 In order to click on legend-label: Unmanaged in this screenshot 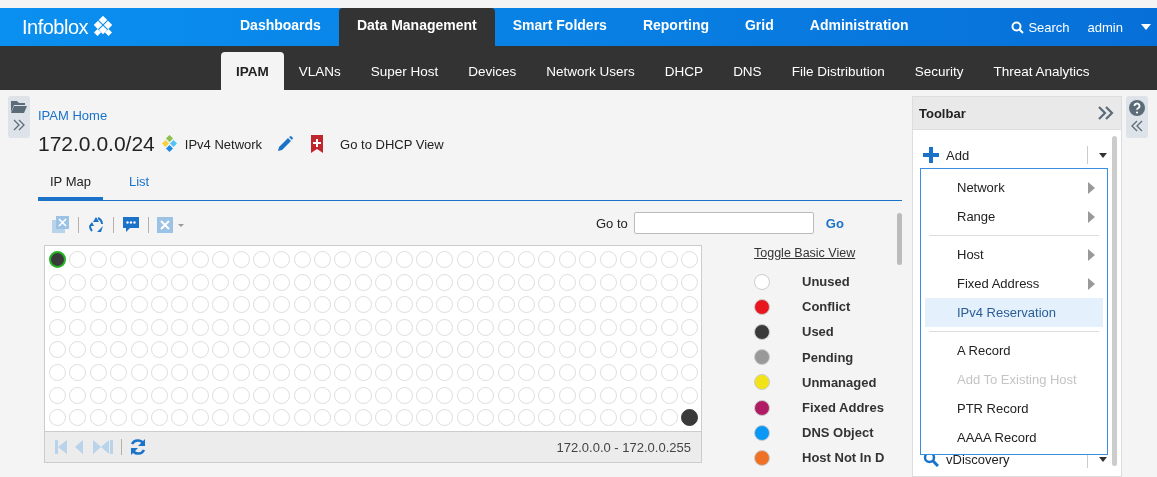, I will do `click(839, 382)`.